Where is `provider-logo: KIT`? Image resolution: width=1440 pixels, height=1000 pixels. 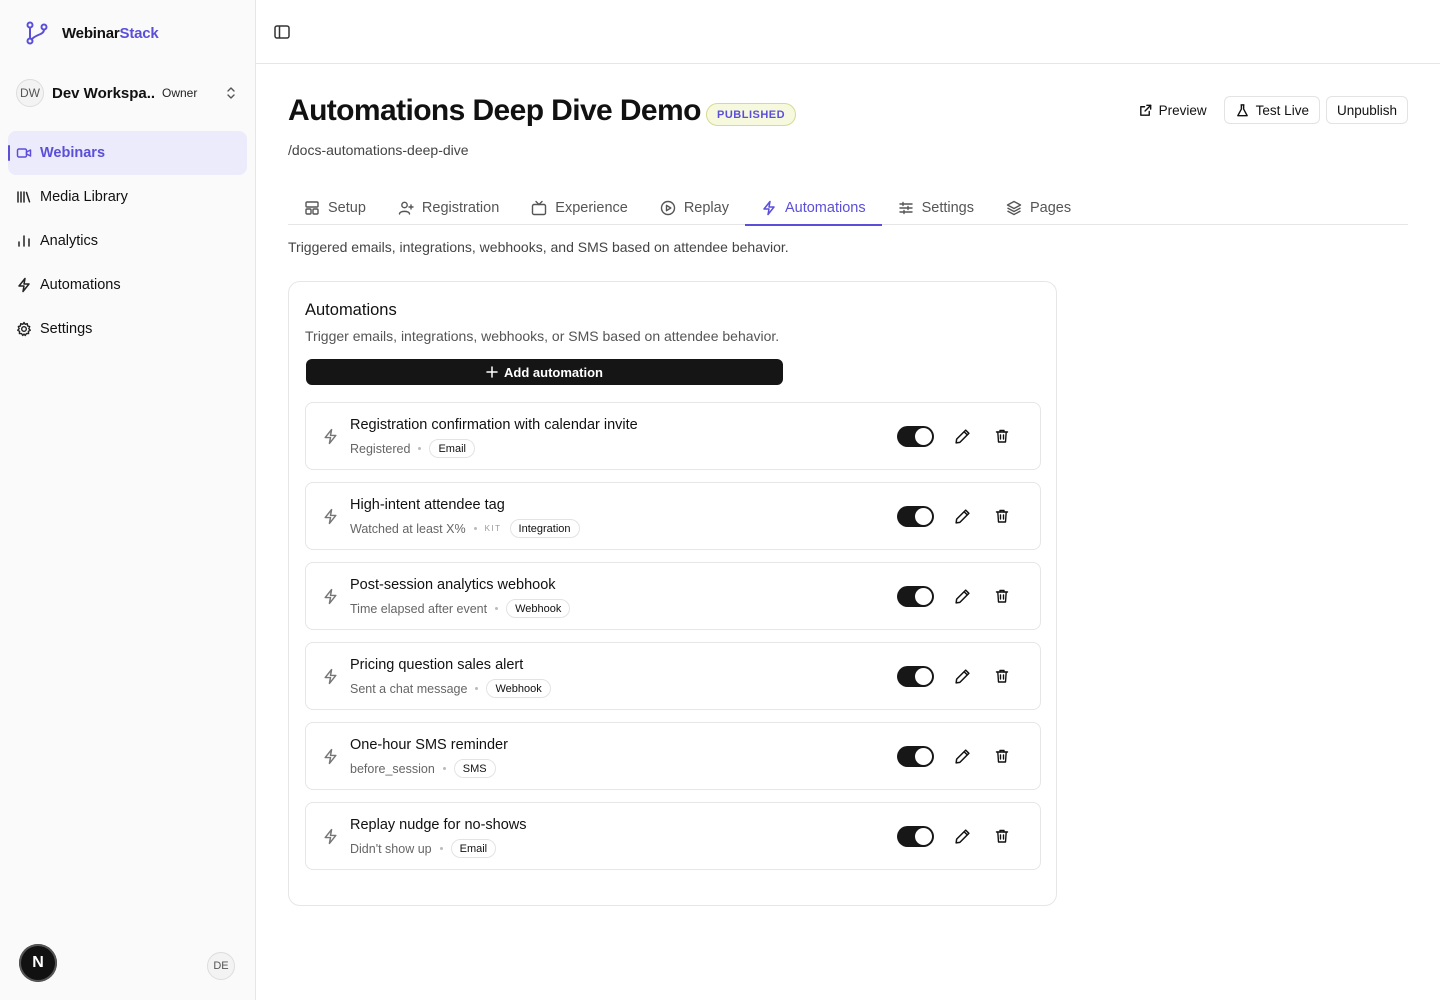 provider-logo: KIT is located at coordinates (493, 528).